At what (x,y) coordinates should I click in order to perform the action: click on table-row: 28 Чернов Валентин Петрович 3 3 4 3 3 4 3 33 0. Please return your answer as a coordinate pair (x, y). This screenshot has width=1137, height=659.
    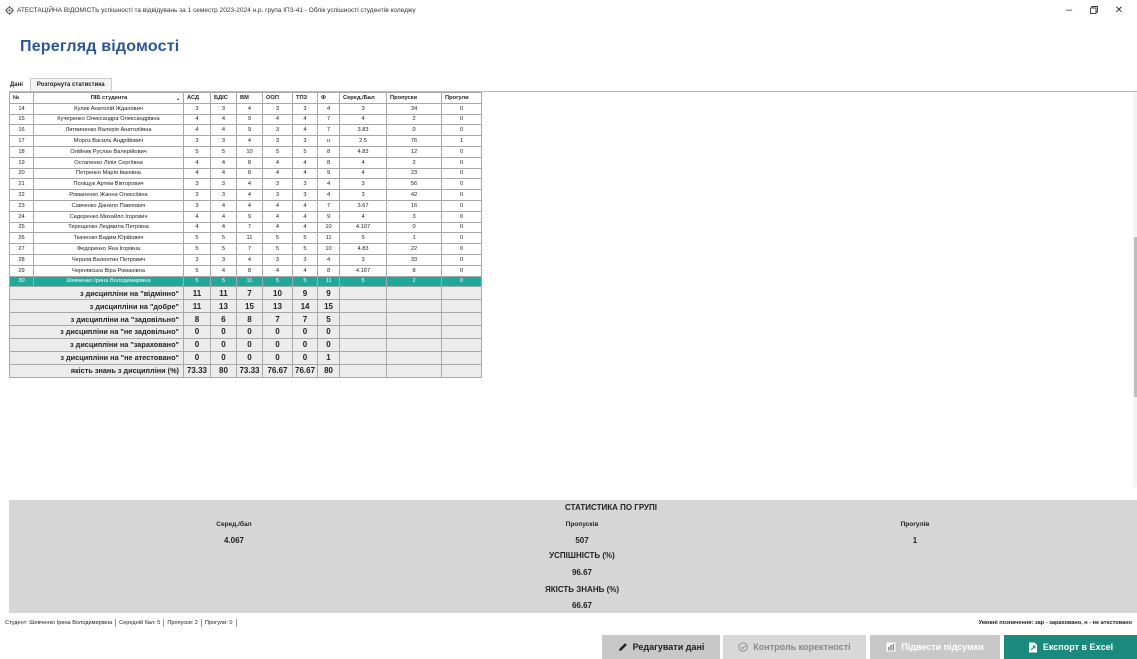
    Looking at the image, I should click on (246, 259).